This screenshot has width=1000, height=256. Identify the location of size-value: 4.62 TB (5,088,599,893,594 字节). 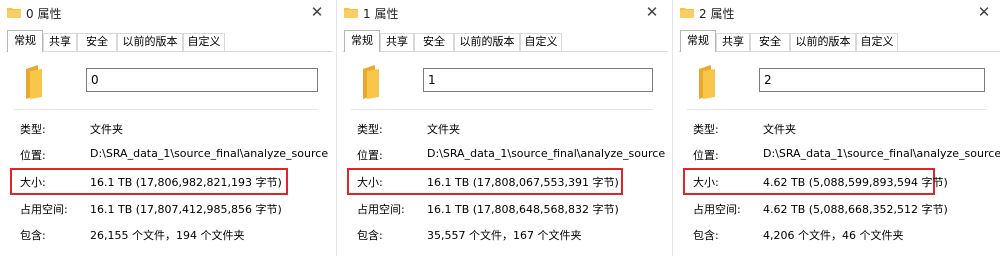
(855, 182).